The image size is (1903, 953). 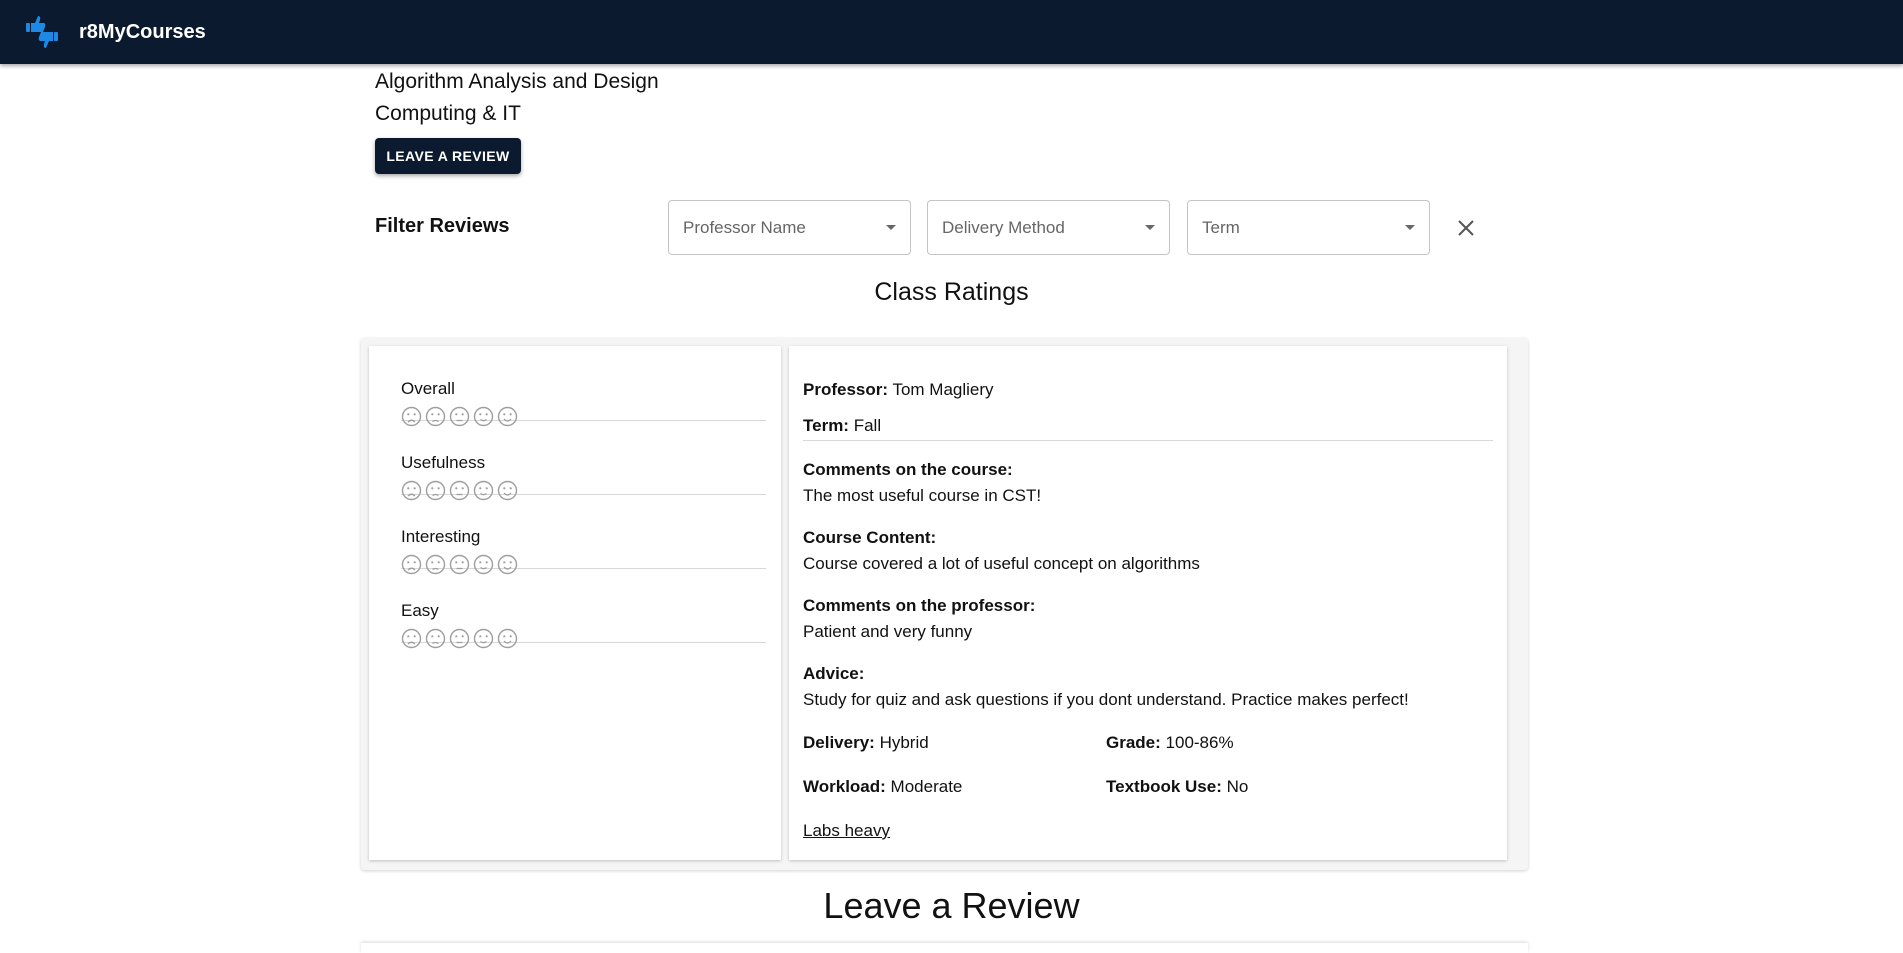 What do you see at coordinates (919, 605) in the screenshot?
I see `comments-professor-label: Comments on the professor:` at bounding box center [919, 605].